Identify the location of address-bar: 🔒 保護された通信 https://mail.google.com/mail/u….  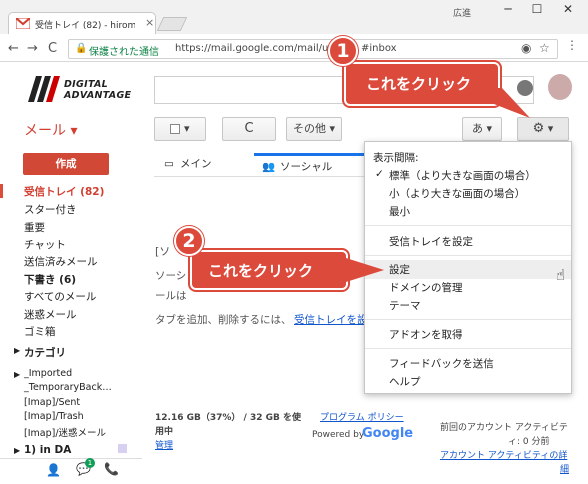
(313, 49).